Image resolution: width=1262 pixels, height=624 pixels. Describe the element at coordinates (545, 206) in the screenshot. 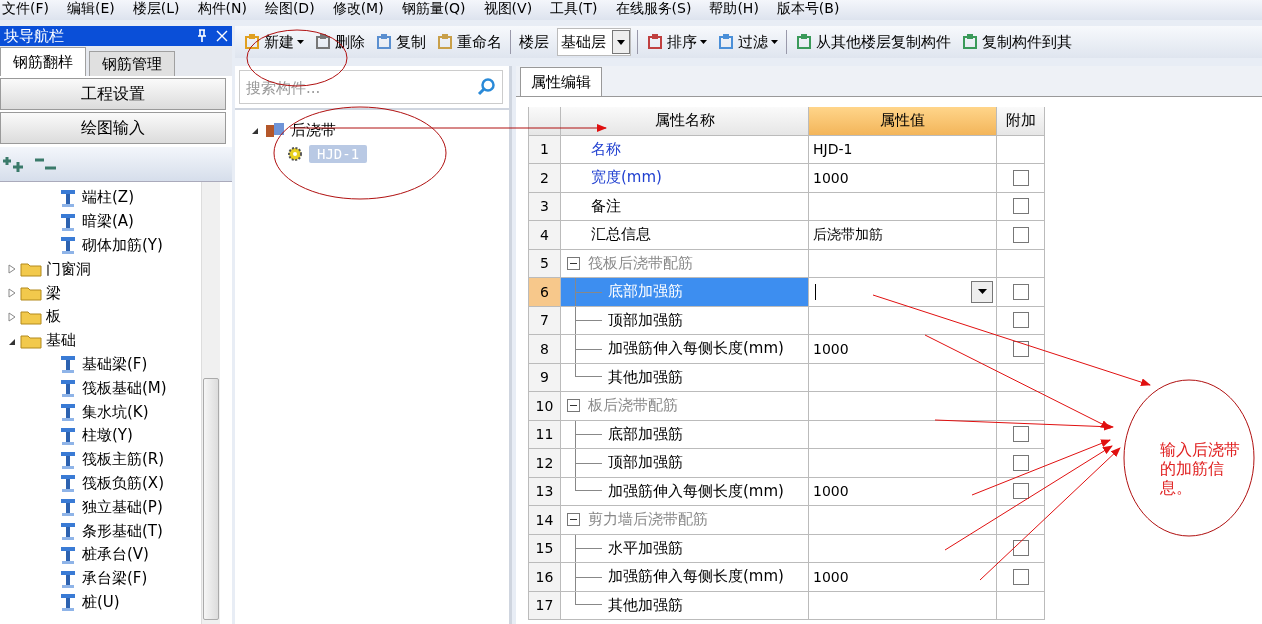

I see `row-number: 3` at that location.